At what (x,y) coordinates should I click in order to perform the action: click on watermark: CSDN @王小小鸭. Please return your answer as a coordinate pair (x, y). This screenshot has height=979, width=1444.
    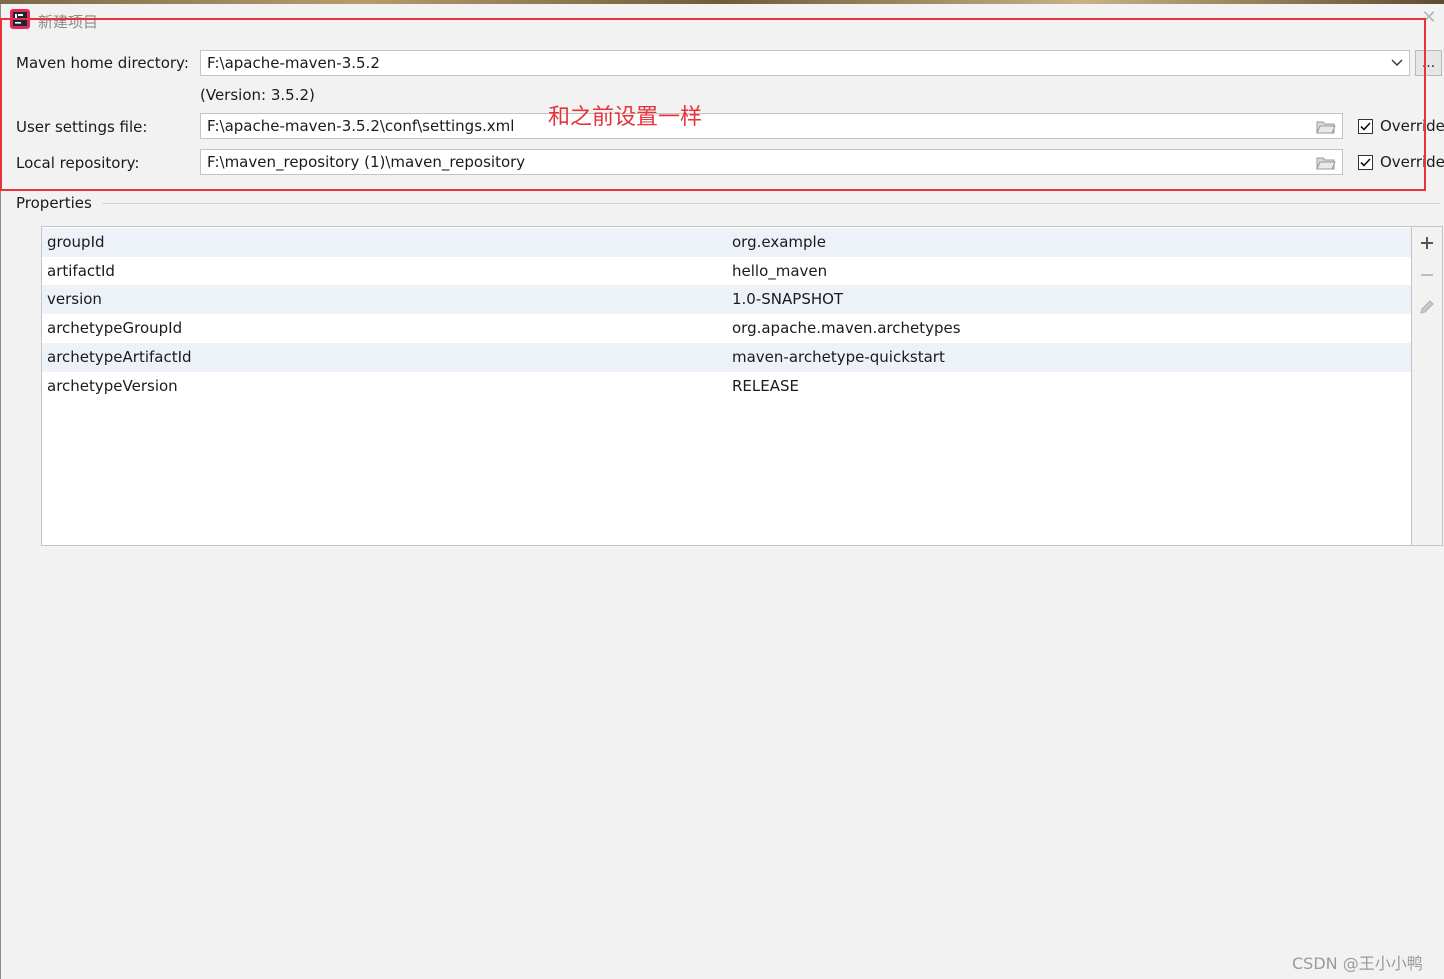
    Looking at the image, I should click on (1357, 963).